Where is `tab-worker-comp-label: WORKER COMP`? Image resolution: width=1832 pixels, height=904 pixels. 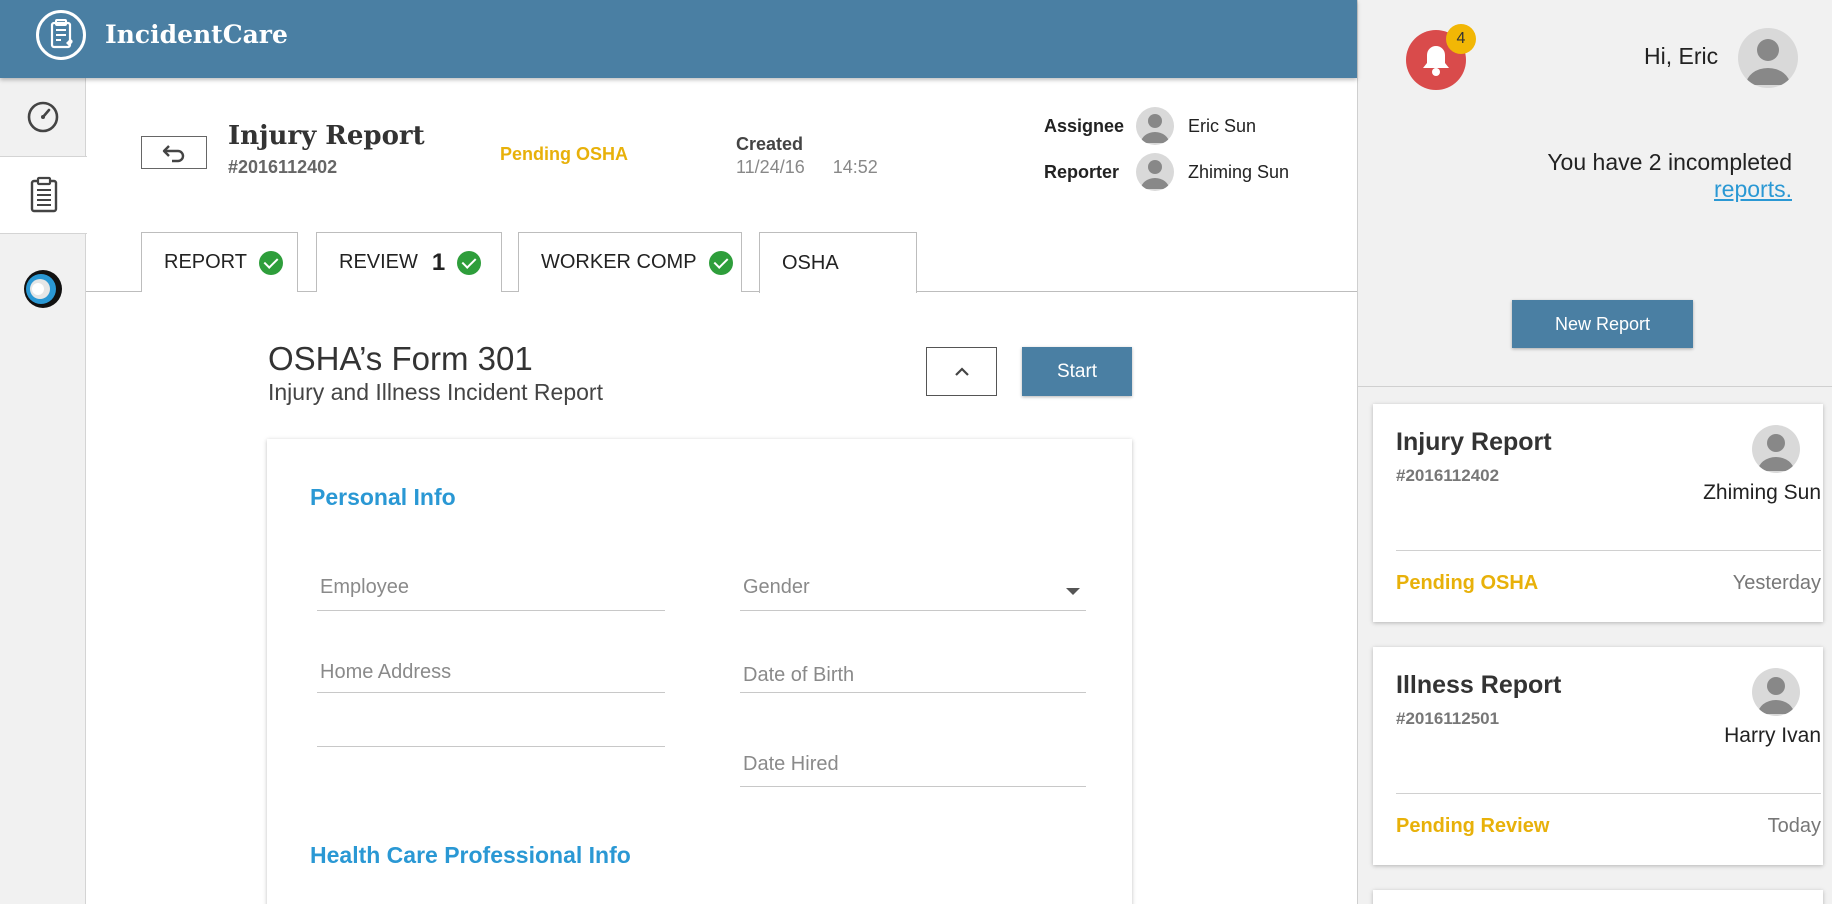
tab-worker-comp-label: WORKER COMP is located at coordinates (619, 262).